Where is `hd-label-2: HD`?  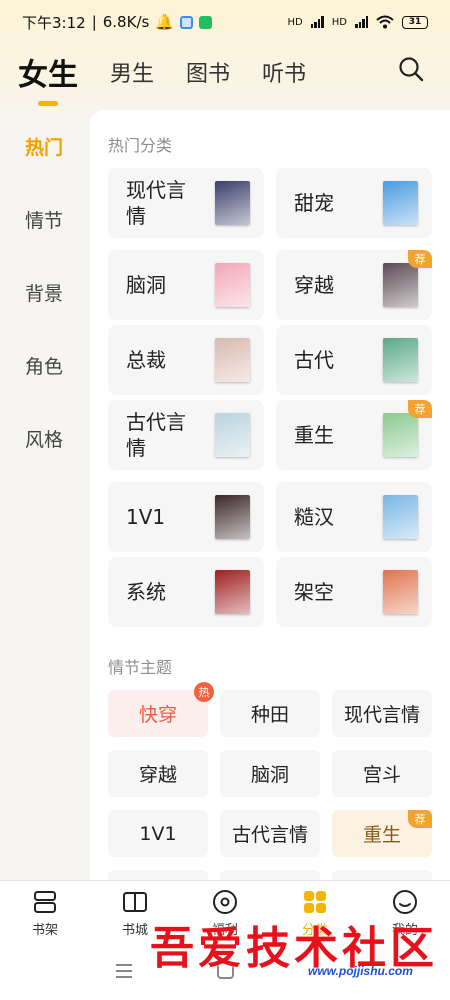 hd-label-2: HD is located at coordinates (339, 22).